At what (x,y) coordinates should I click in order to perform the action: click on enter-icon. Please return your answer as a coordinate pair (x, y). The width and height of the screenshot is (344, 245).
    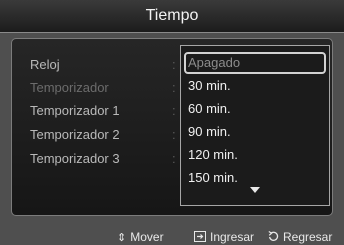
    Looking at the image, I should click on (200, 237).